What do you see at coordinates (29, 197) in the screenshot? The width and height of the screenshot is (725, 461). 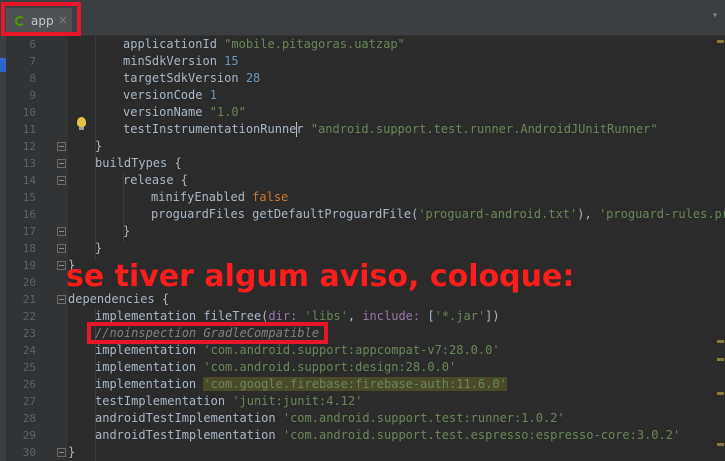 I see `line-number: 15` at bounding box center [29, 197].